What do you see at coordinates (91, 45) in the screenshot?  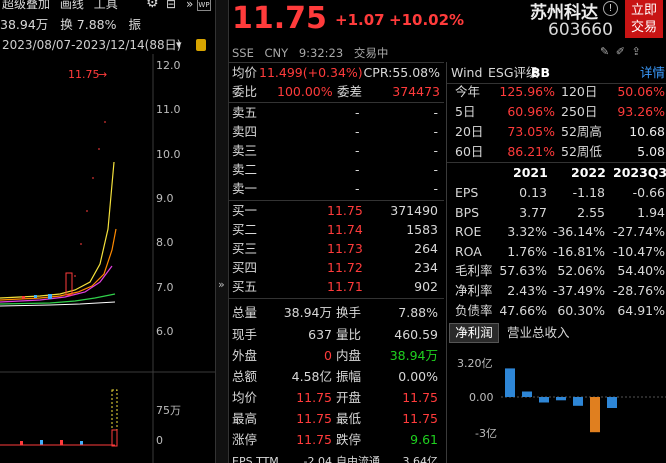 I see `date-range: 2023/08/07-2023/12/14(88日)` at bounding box center [91, 45].